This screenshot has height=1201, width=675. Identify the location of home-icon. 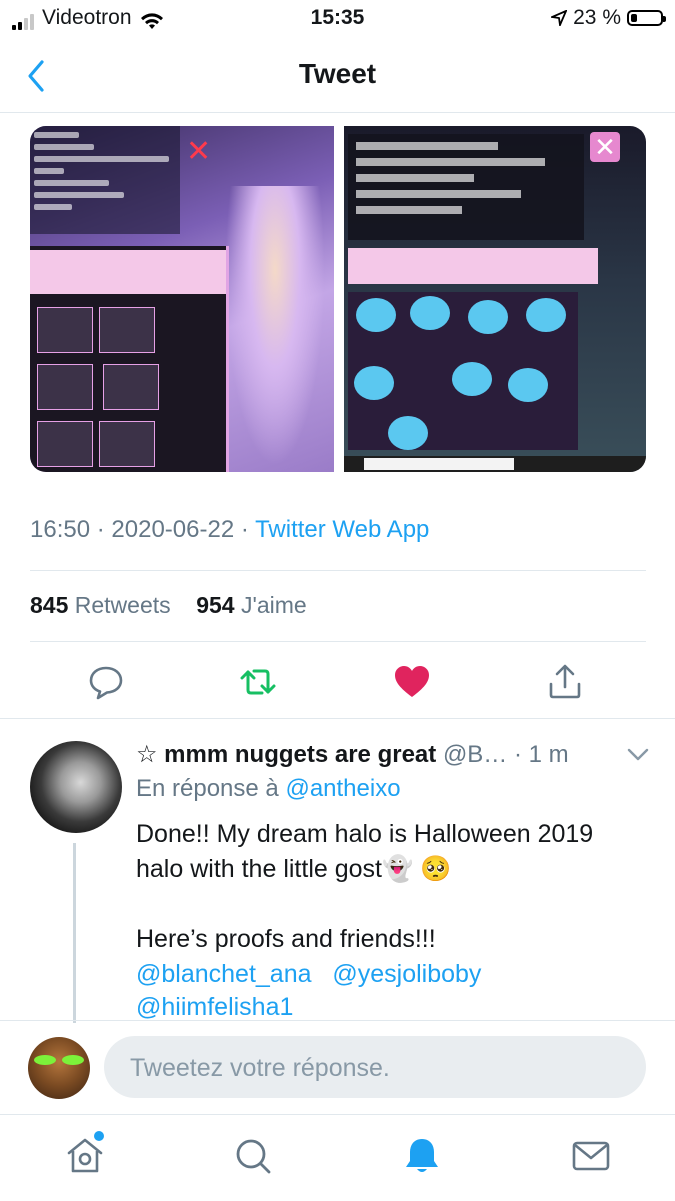
(85, 1156).